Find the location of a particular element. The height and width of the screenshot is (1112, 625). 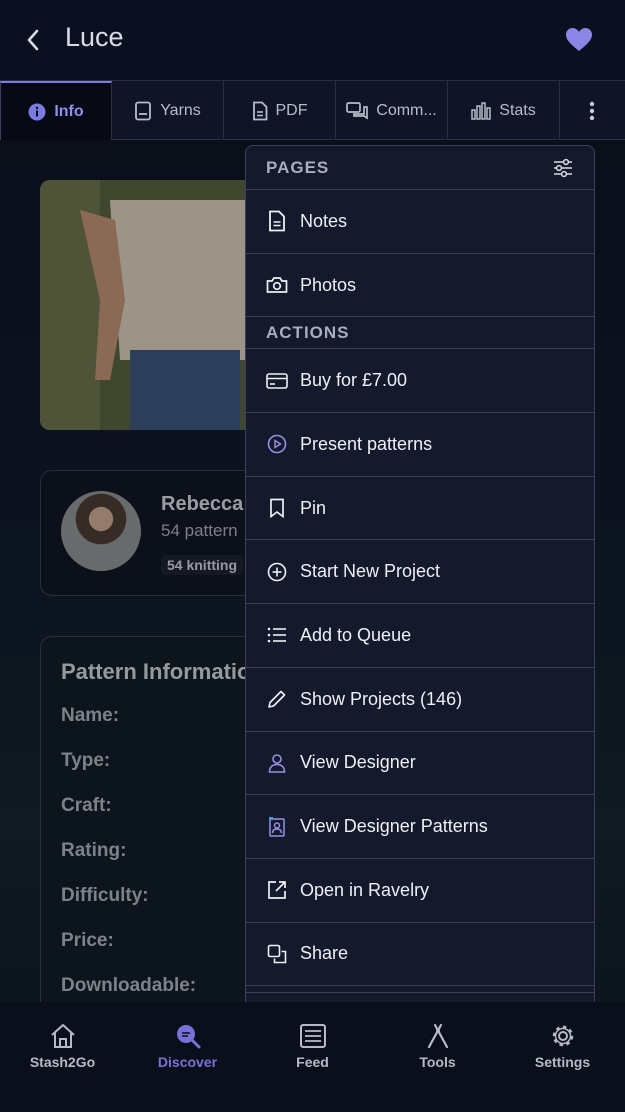

tab-stats: Stats is located at coordinates (504, 110).